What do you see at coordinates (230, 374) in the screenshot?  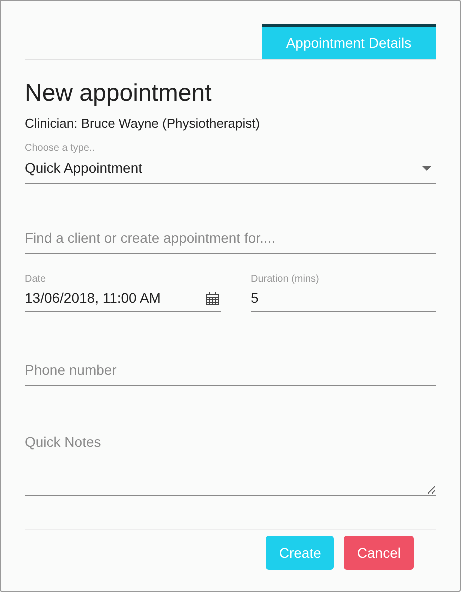 I see `phone-field: Phone number` at bounding box center [230, 374].